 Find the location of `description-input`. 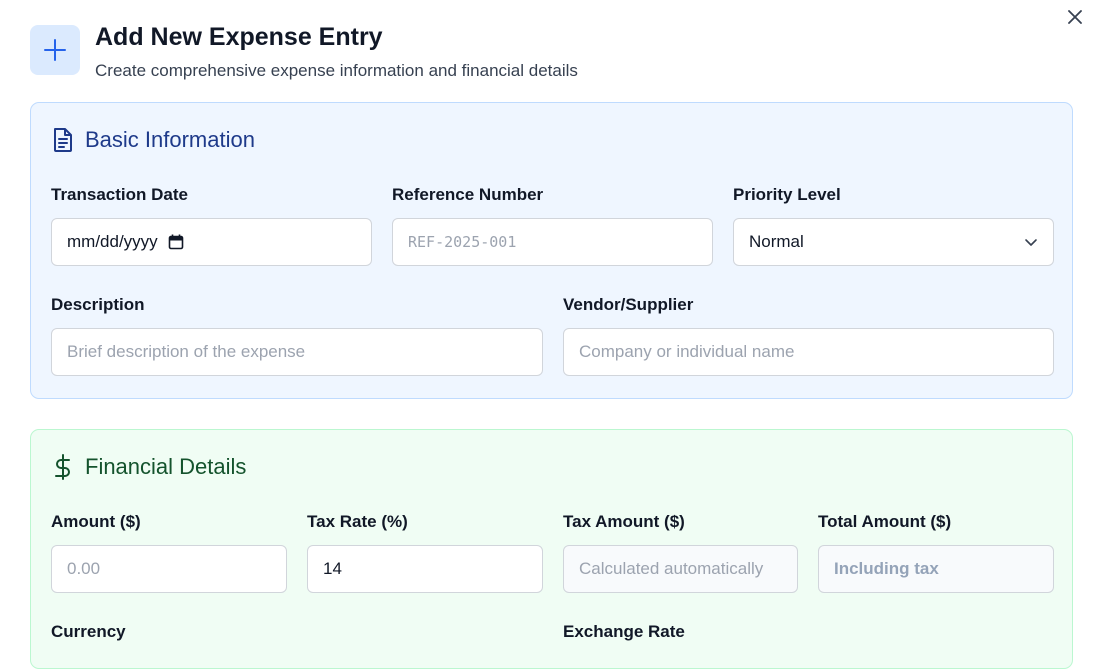

description-input is located at coordinates (297, 352).